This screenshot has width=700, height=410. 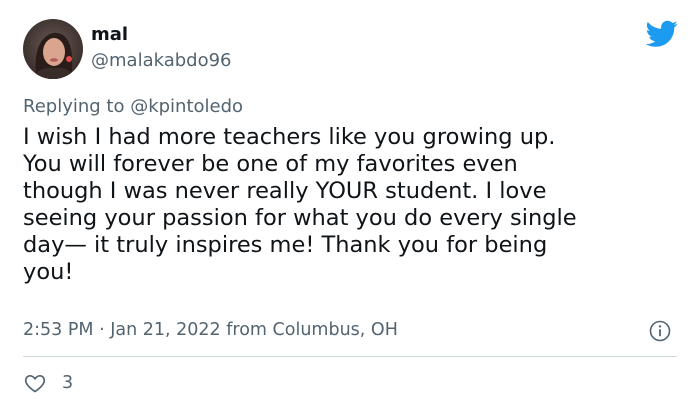 What do you see at coordinates (662, 34) in the screenshot?
I see `twitter-bird-icon` at bounding box center [662, 34].